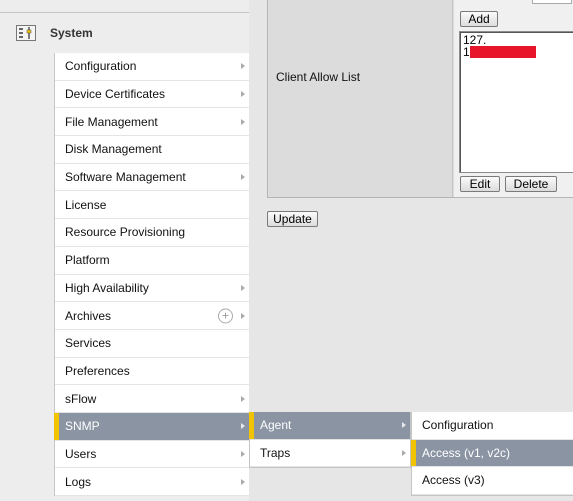  I want to click on delete-button: Delete, so click(531, 184).